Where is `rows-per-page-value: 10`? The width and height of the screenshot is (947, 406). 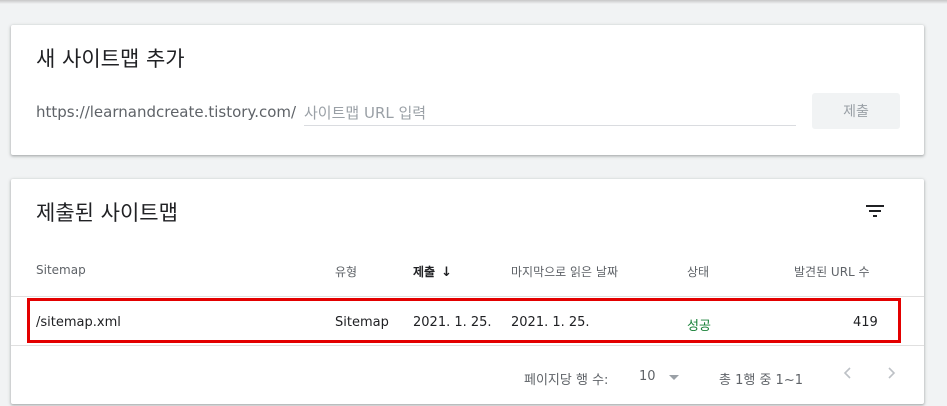
rows-per-page-value: 10 is located at coordinates (647, 376).